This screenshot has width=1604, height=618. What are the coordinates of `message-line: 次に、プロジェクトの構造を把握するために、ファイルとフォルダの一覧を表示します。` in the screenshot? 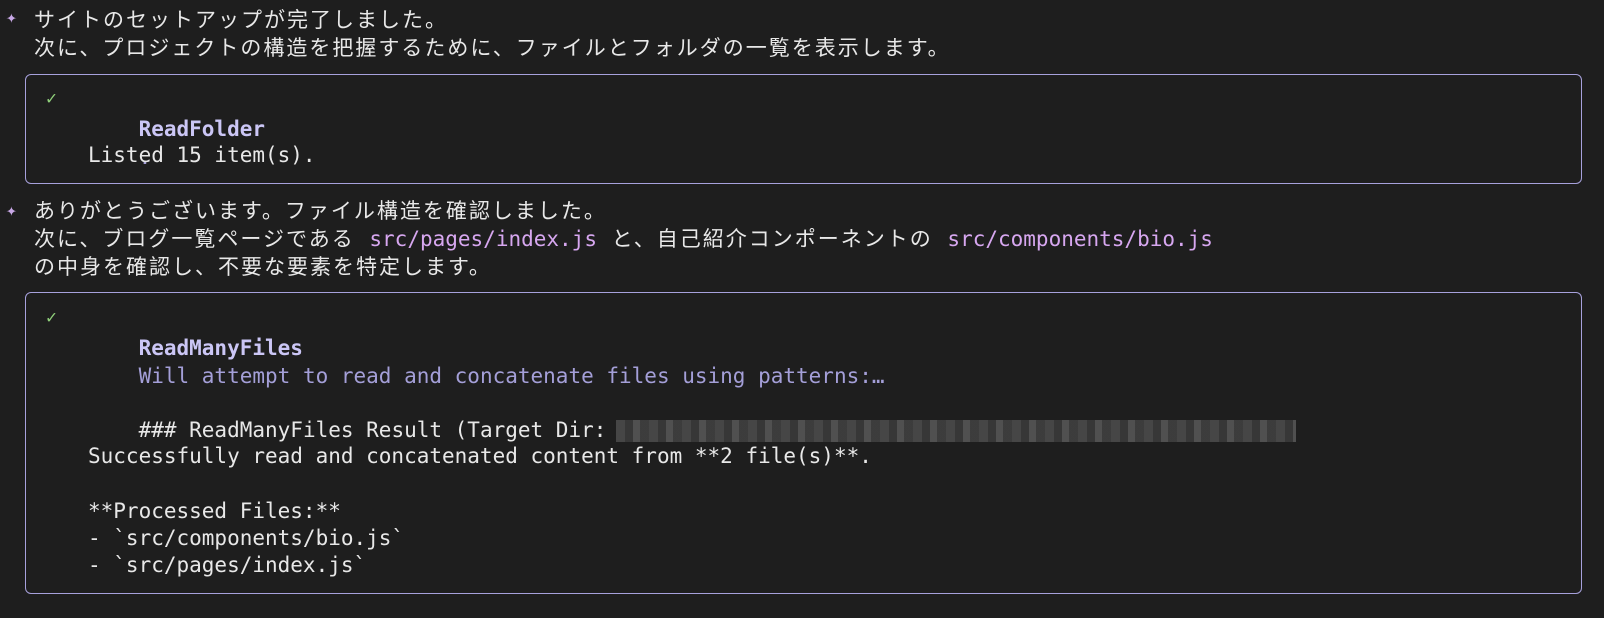 It's located at (492, 48).